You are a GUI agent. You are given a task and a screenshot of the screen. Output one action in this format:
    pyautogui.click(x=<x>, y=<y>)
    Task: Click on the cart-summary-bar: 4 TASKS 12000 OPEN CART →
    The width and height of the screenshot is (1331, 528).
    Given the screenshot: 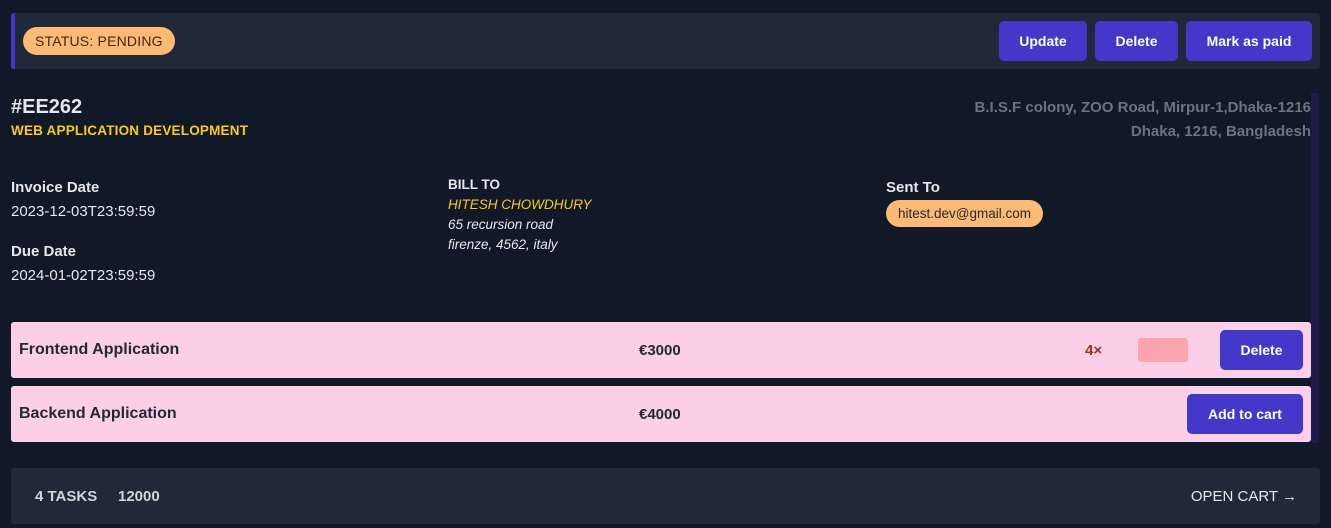 What is the action you would take?
    pyautogui.click(x=665, y=496)
    